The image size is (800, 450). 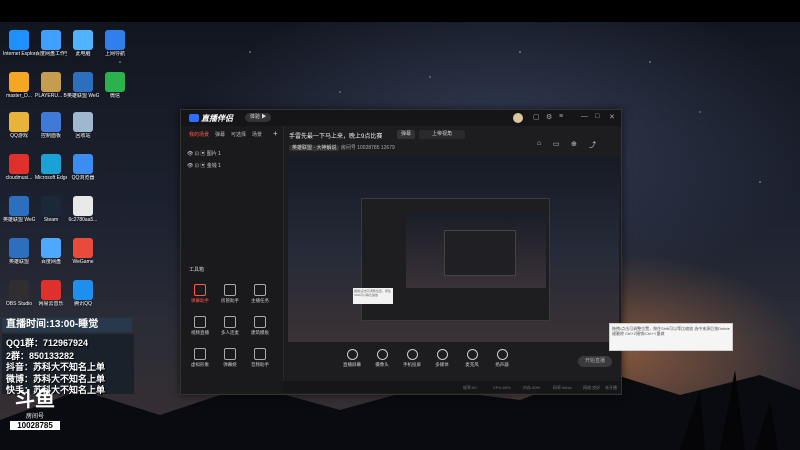 What do you see at coordinates (574, 144) in the screenshot?
I see `link-icon: ⊕` at bounding box center [574, 144].